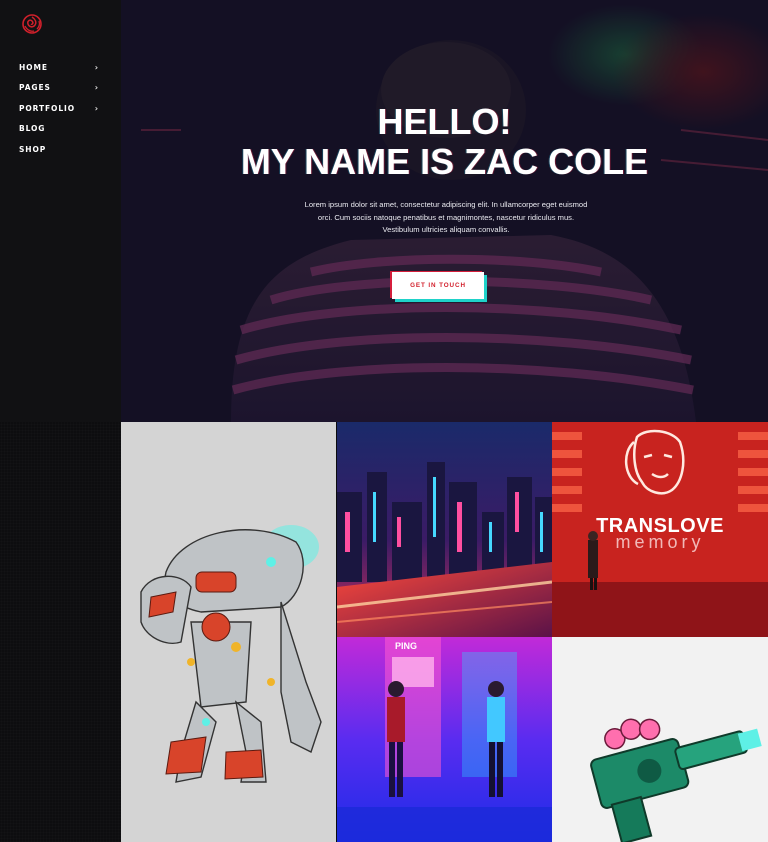 The width and height of the screenshot is (768, 842). What do you see at coordinates (438, 285) in the screenshot?
I see `get-in-touch-button: GET IN TOUCH` at bounding box center [438, 285].